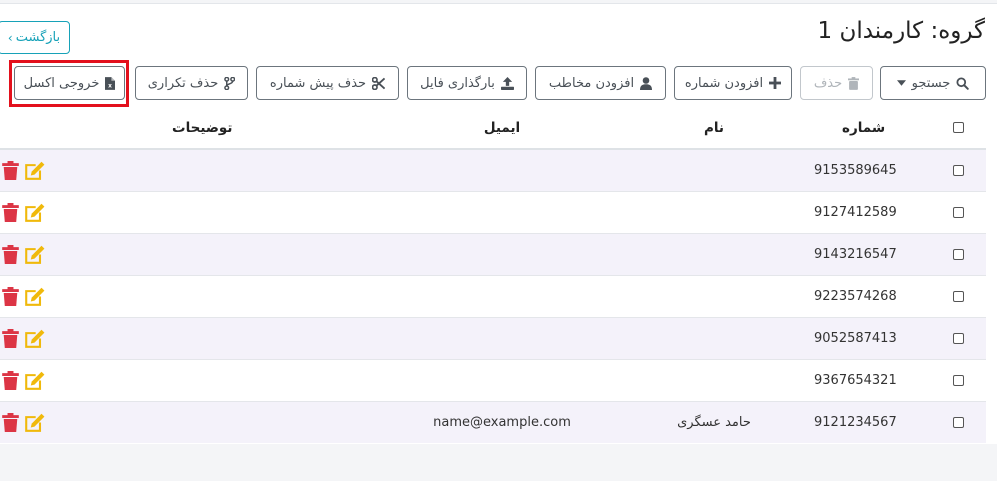 This screenshot has height=481, width=997. I want to click on remove-prefix-button-label: حذف پیش شماره, so click(318, 83).